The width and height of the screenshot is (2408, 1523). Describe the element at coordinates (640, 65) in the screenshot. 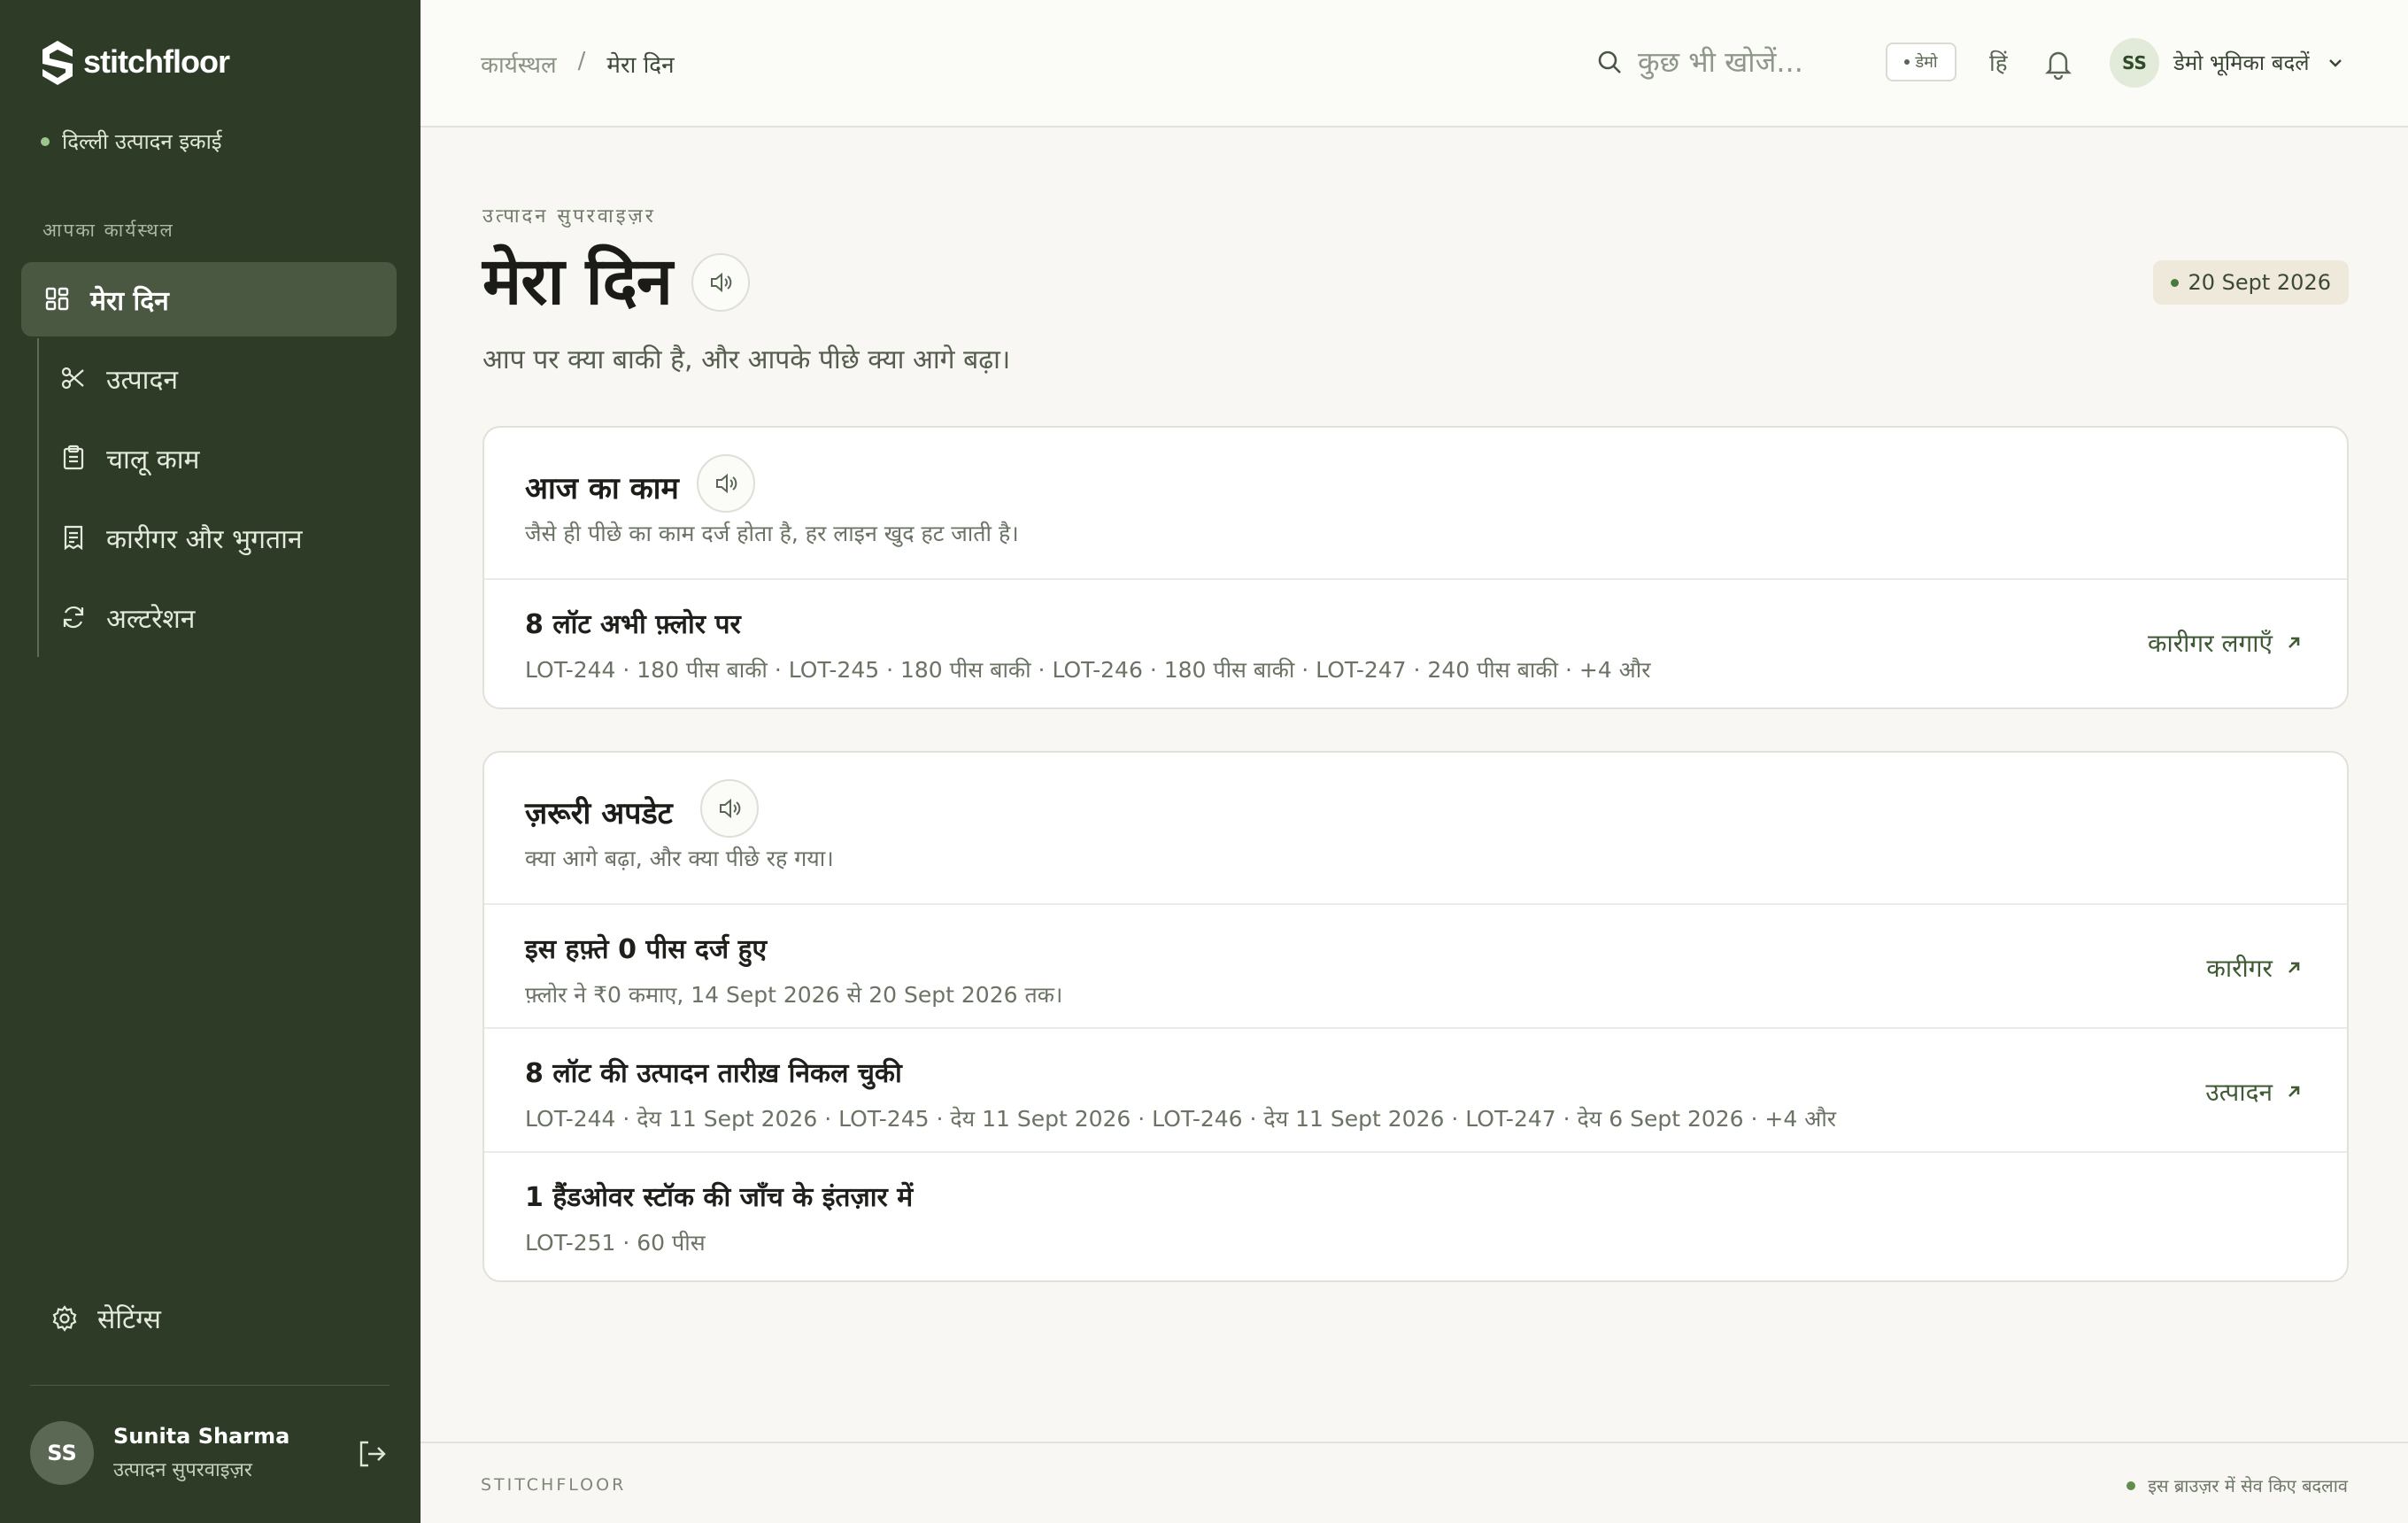

I see `breadcrumb-current: मेरा दिन` at that location.